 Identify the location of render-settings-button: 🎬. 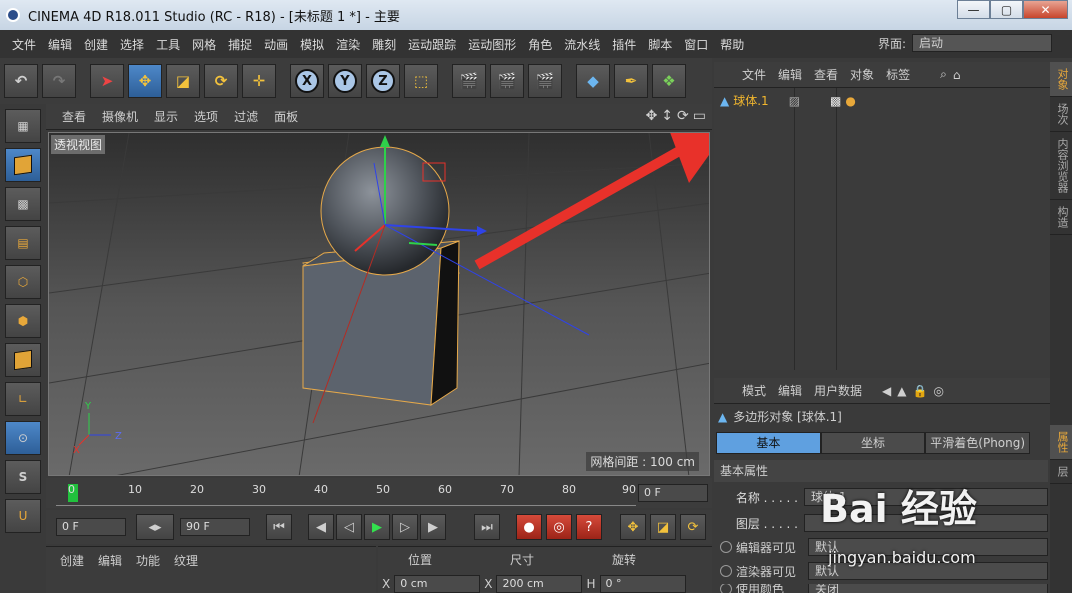
(545, 81).